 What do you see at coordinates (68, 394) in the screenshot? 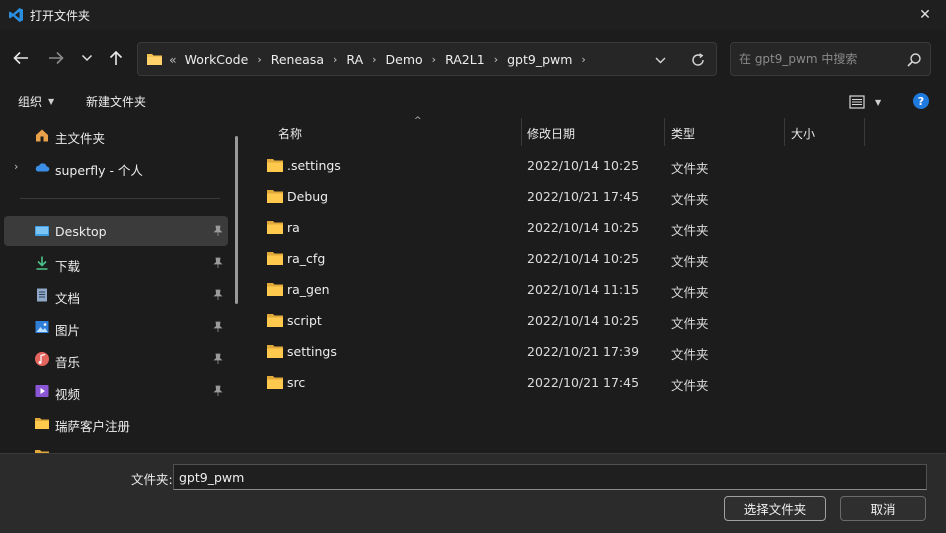
I see `sidebar-item-label: 视频` at bounding box center [68, 394].